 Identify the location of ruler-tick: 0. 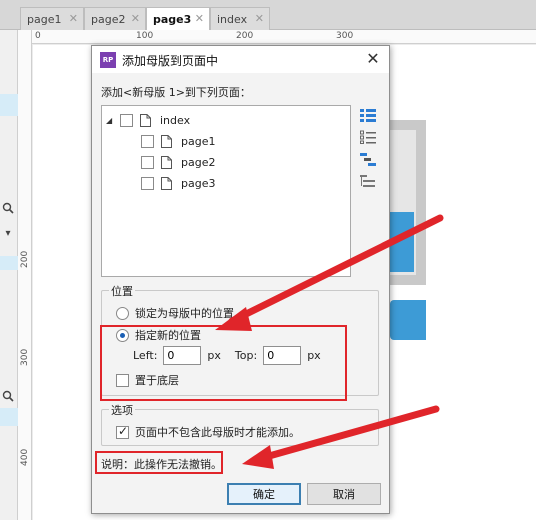
(38, 36).